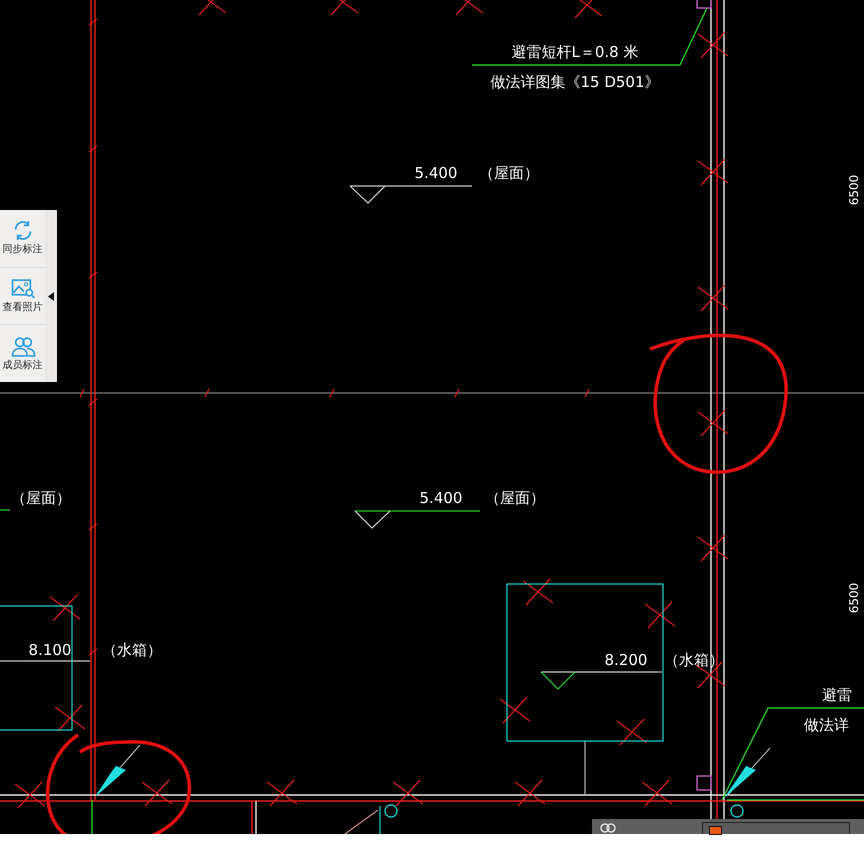 The height and width of the screenshot is (852, 864). I want to click on toolbar-button: 成员标注, so click(22, 353).